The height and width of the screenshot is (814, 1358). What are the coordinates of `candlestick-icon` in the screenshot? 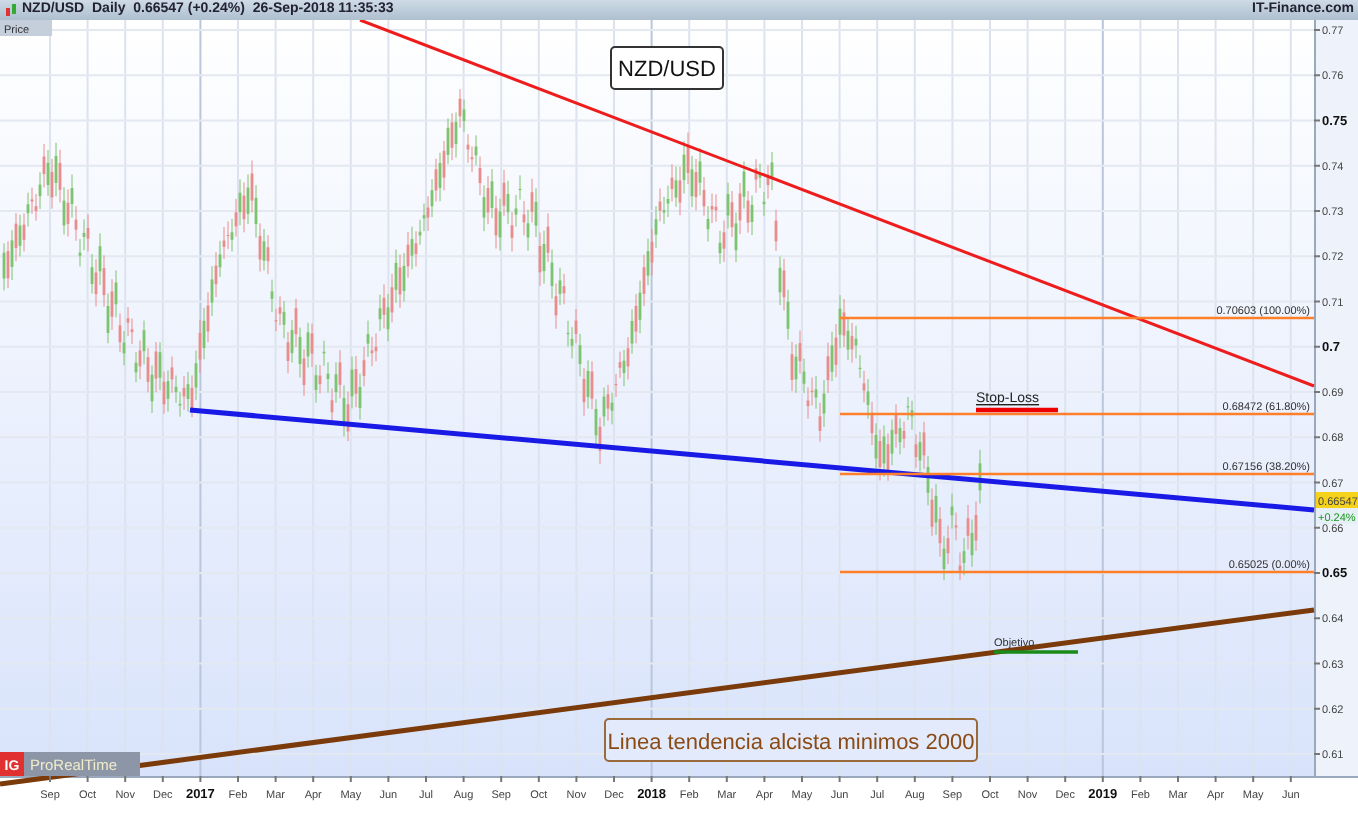 It's located at (11, 10).